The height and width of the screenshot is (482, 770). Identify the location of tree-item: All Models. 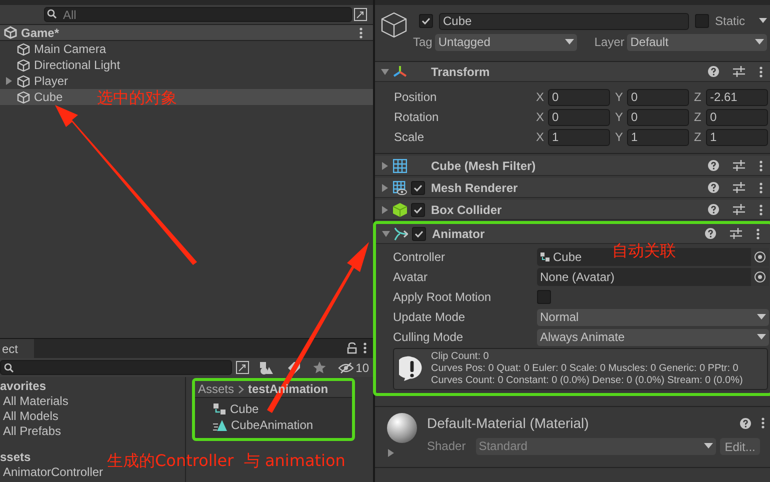
(29, 416).